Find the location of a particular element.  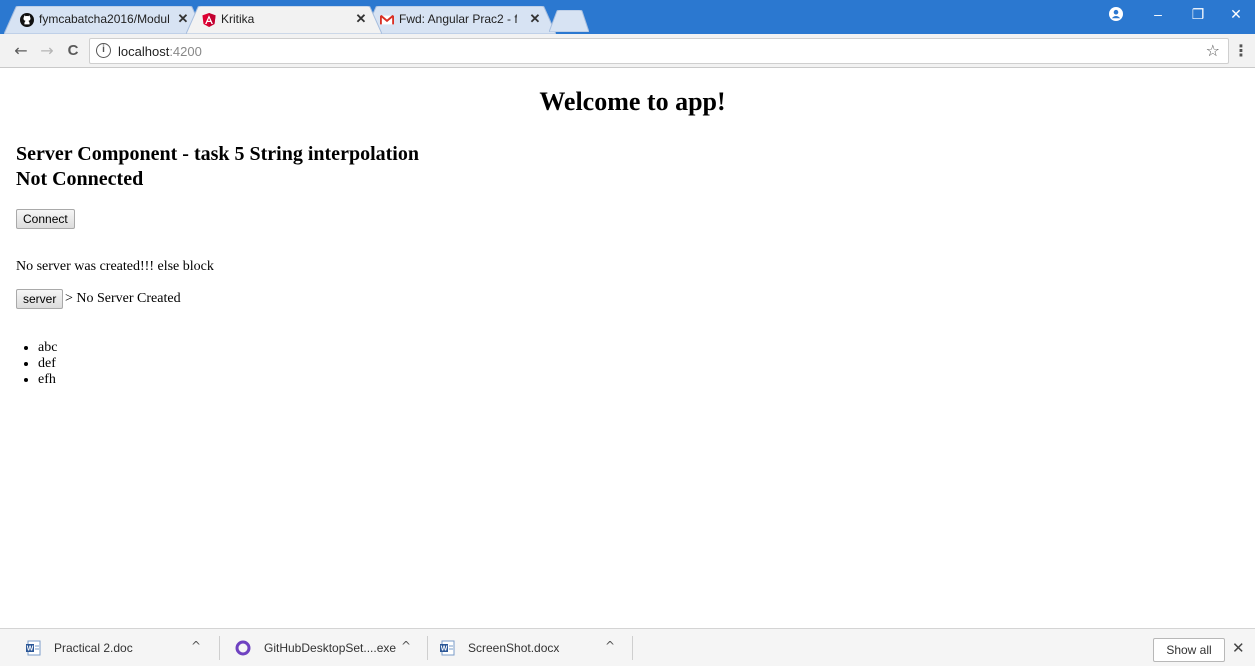

tab-title: fymcabatcha2016/Modul is located at coordinates (104, 19).